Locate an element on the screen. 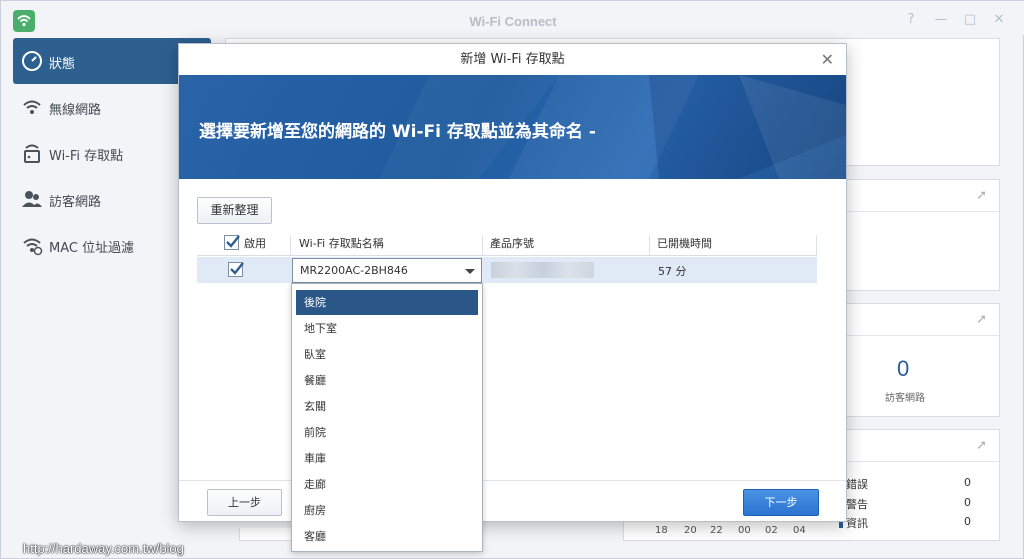 Image resolution: width=1024 pixels, height=559 pixels. chevron-down-icon is located at coordinates (470, 271).